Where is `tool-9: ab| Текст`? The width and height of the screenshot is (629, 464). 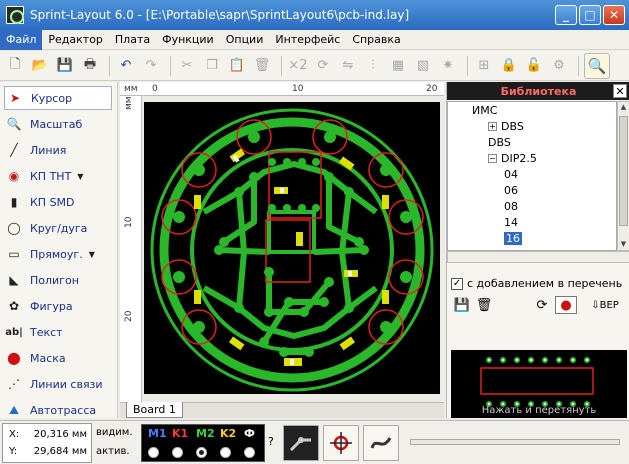
tool-9: ab| Текст is located at coordinates (58, 332).